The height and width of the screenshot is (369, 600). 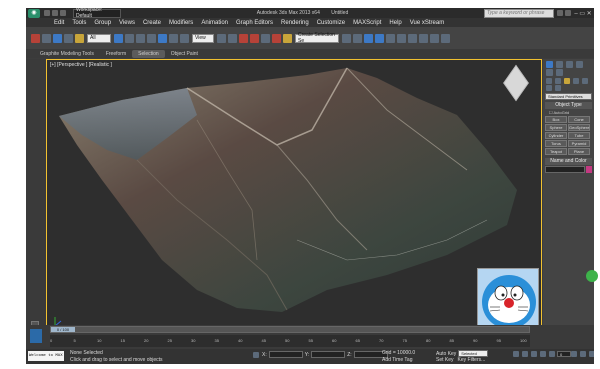 What do you see at coordinates (397, 360) in the screenshot?
I see `add-time-tag: Add Time Tag` at bounding box center [397, 360].